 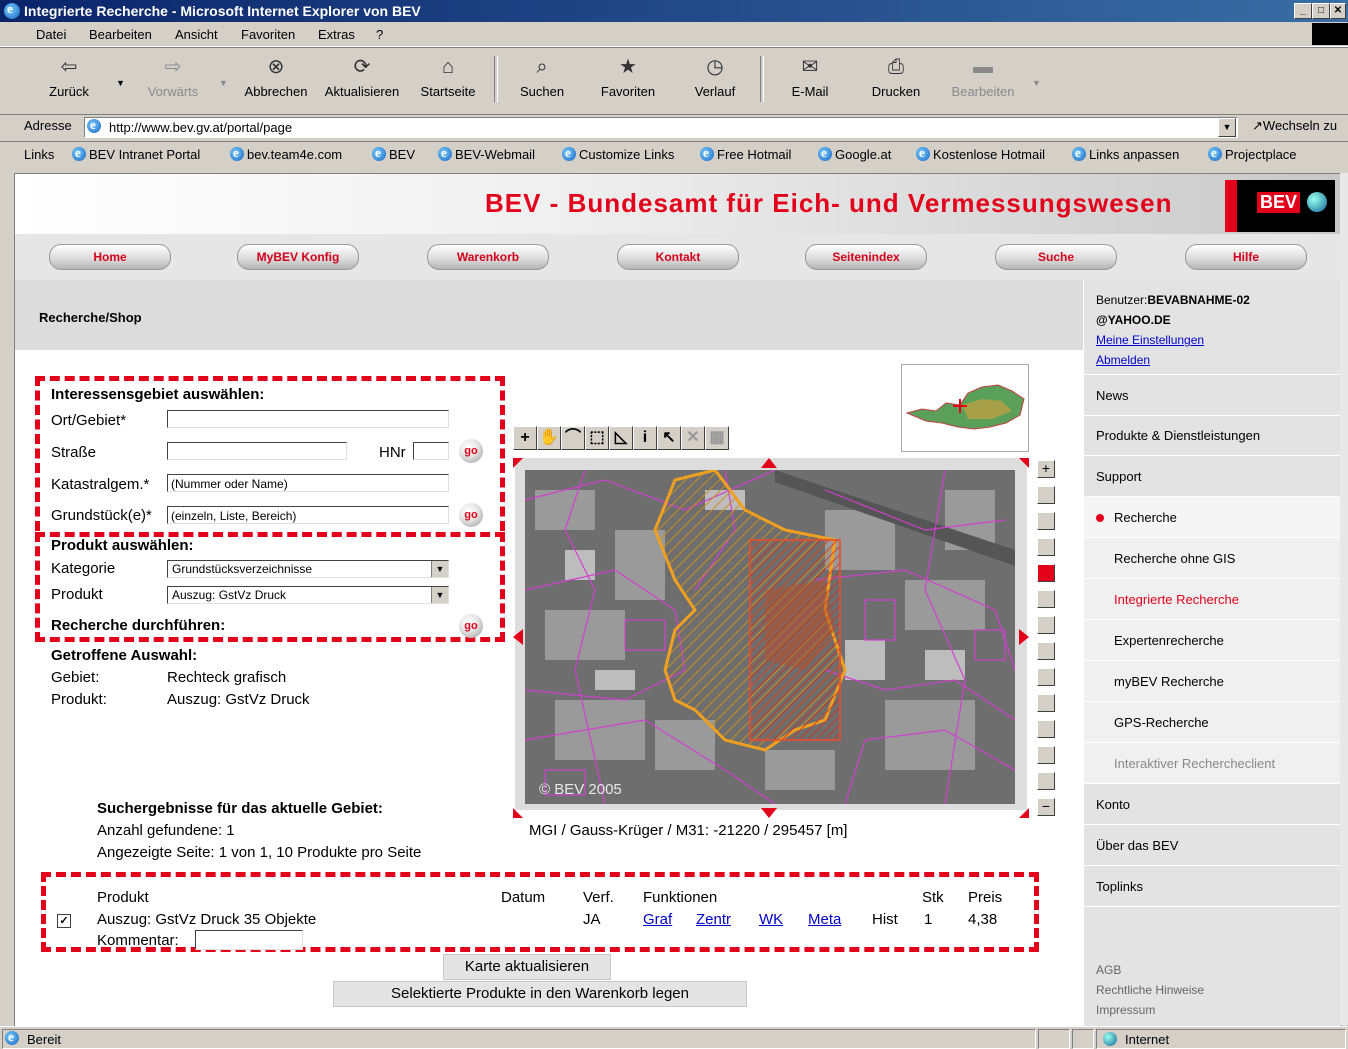 What do you see at coordinates (1212, 558) in the screenshot?
I see `sidebar-item-recherche-ohne-gis: Recherche ohne GIS` at bounding box center [1212, 558].